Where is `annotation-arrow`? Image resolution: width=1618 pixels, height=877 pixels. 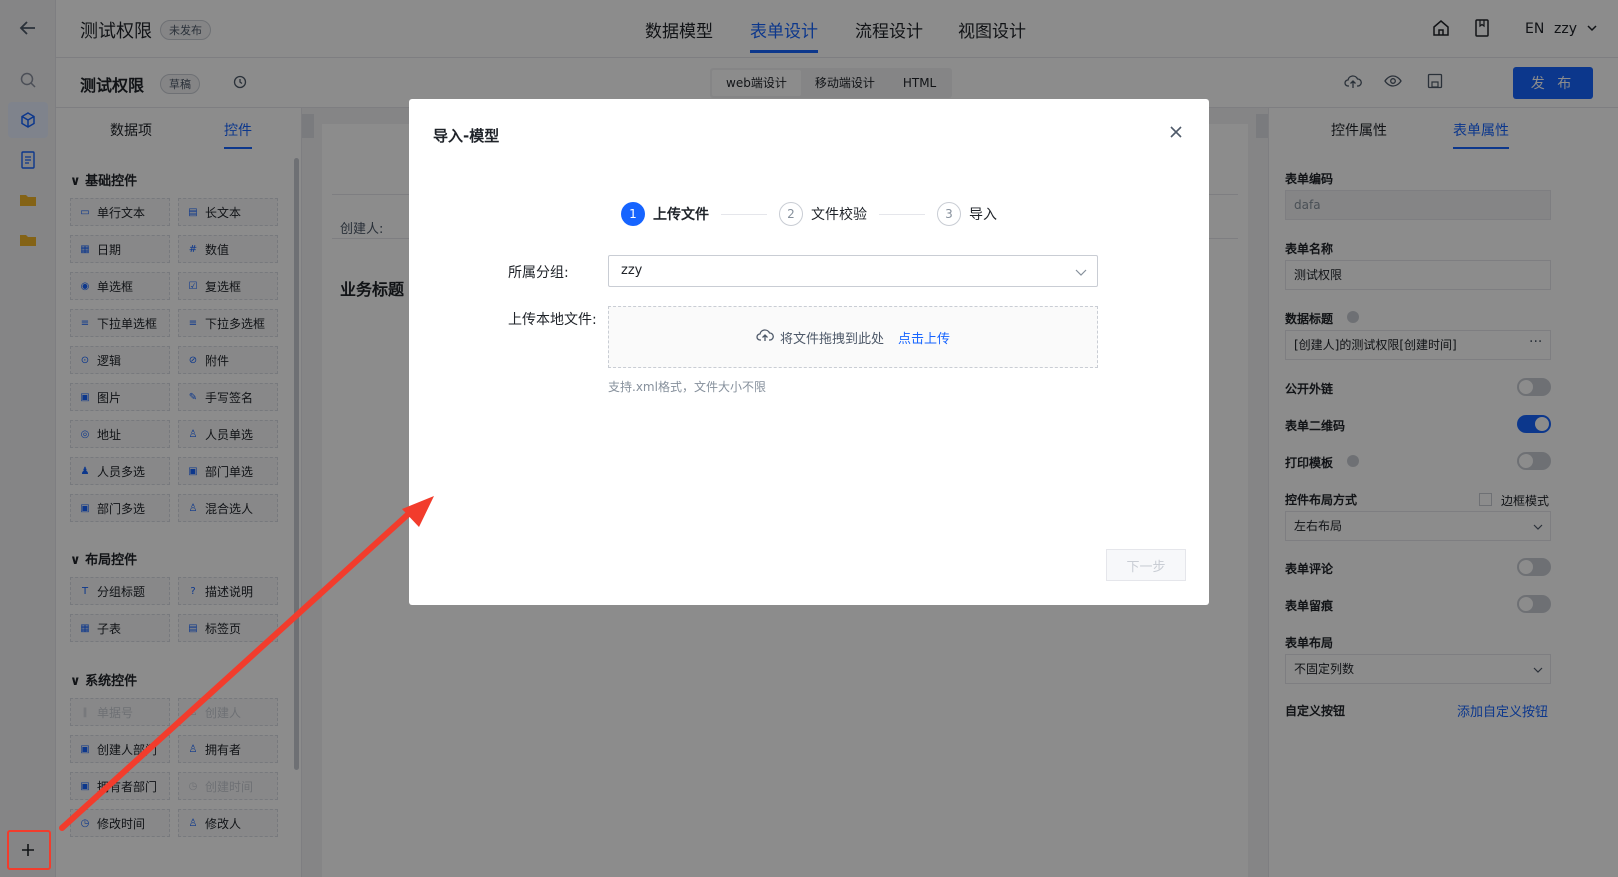
annotation-arrow is located at coordinates (246, 663).